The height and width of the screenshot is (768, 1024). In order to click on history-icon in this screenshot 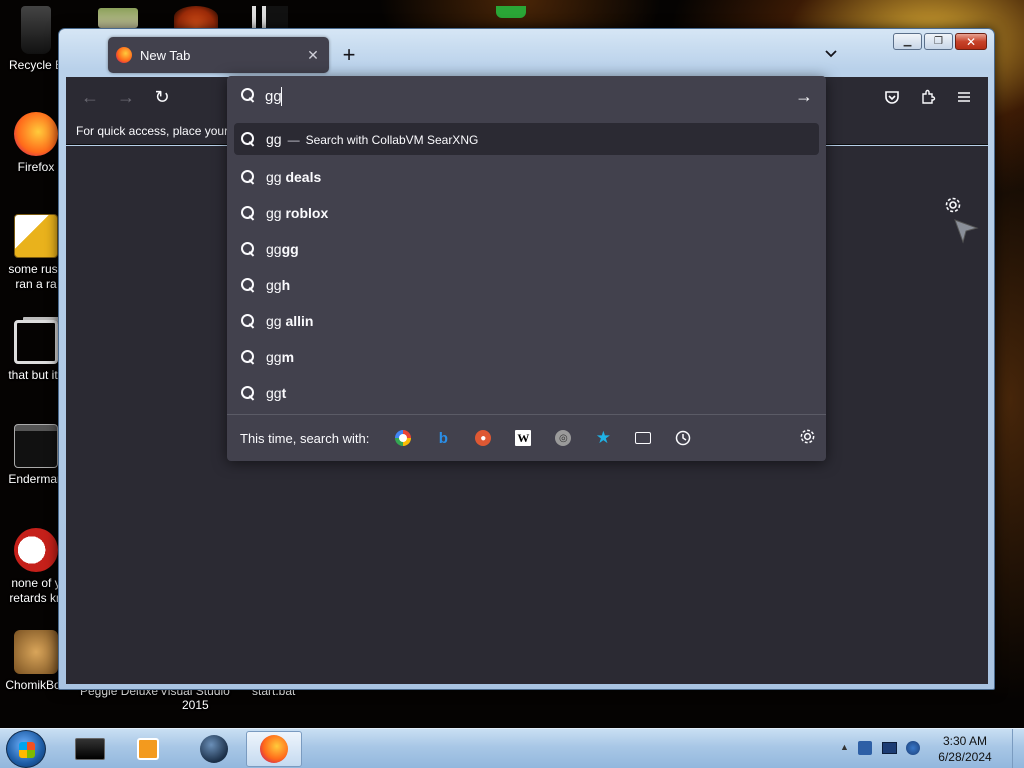, I will do `click(683, 438)`.